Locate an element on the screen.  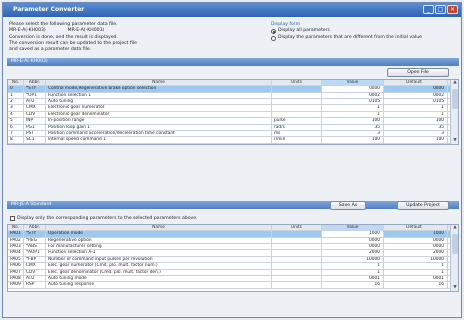
cell-name: Regenerative option is located at coordinates (159, 240).